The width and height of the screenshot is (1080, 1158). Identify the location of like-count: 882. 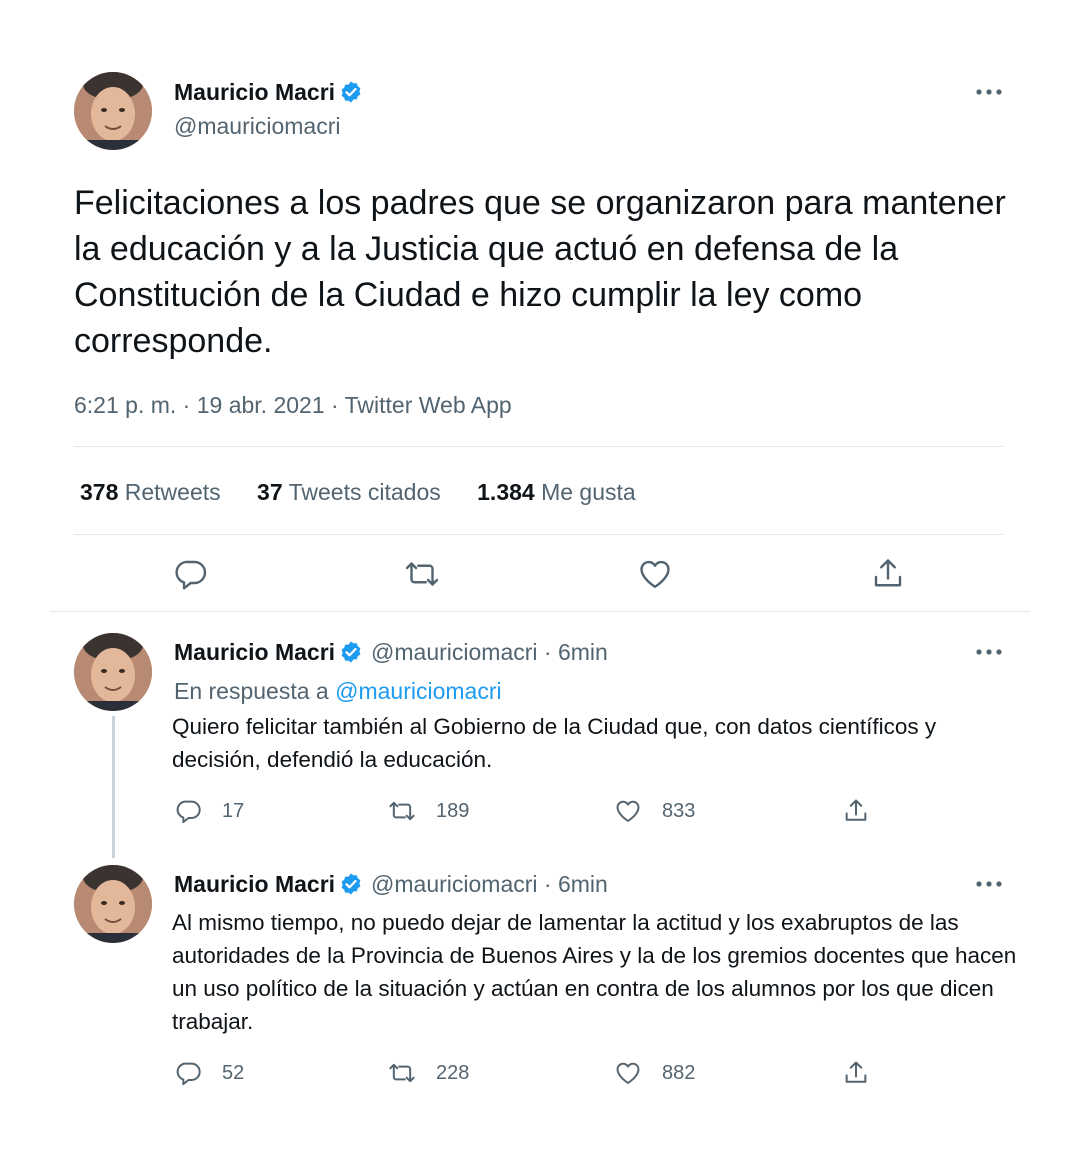
(679, 1072).